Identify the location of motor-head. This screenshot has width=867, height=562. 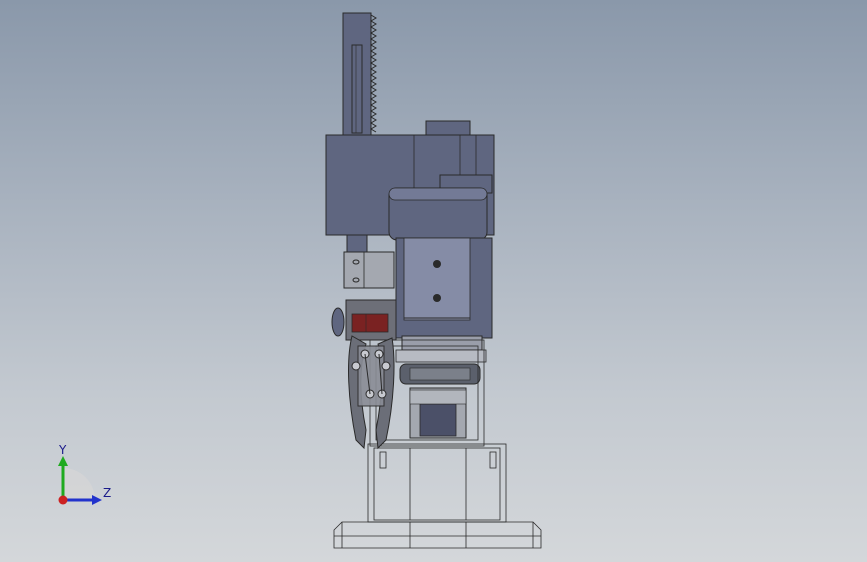
(438, 214).